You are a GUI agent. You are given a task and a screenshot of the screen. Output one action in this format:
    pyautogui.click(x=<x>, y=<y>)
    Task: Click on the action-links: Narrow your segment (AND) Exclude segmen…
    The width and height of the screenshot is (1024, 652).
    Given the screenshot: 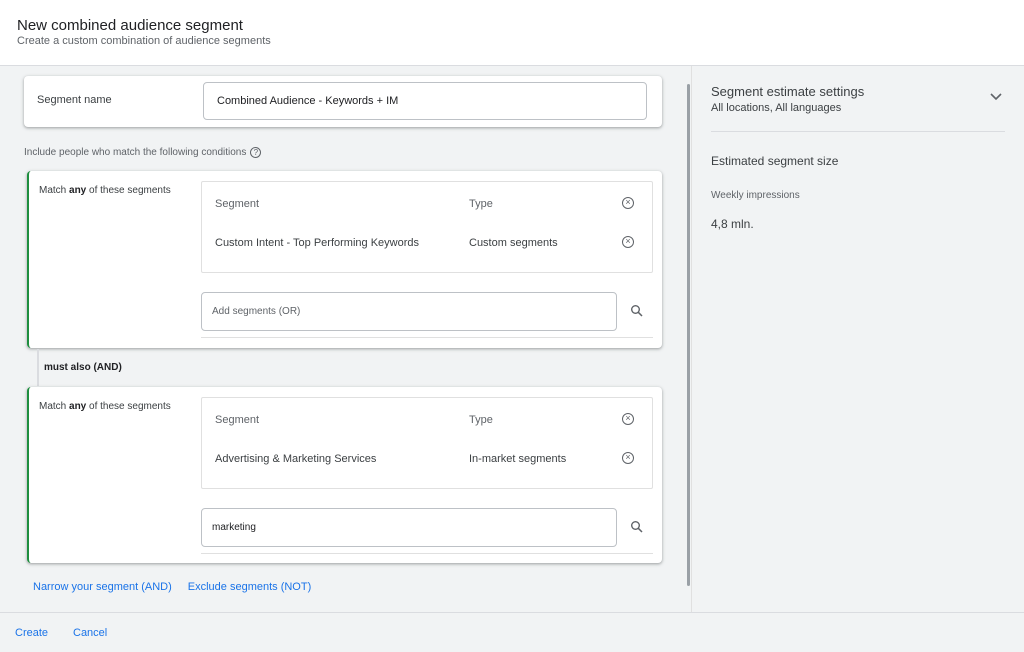 What is the action you would take?
    pyautogui.click(x=172, y=587)
    